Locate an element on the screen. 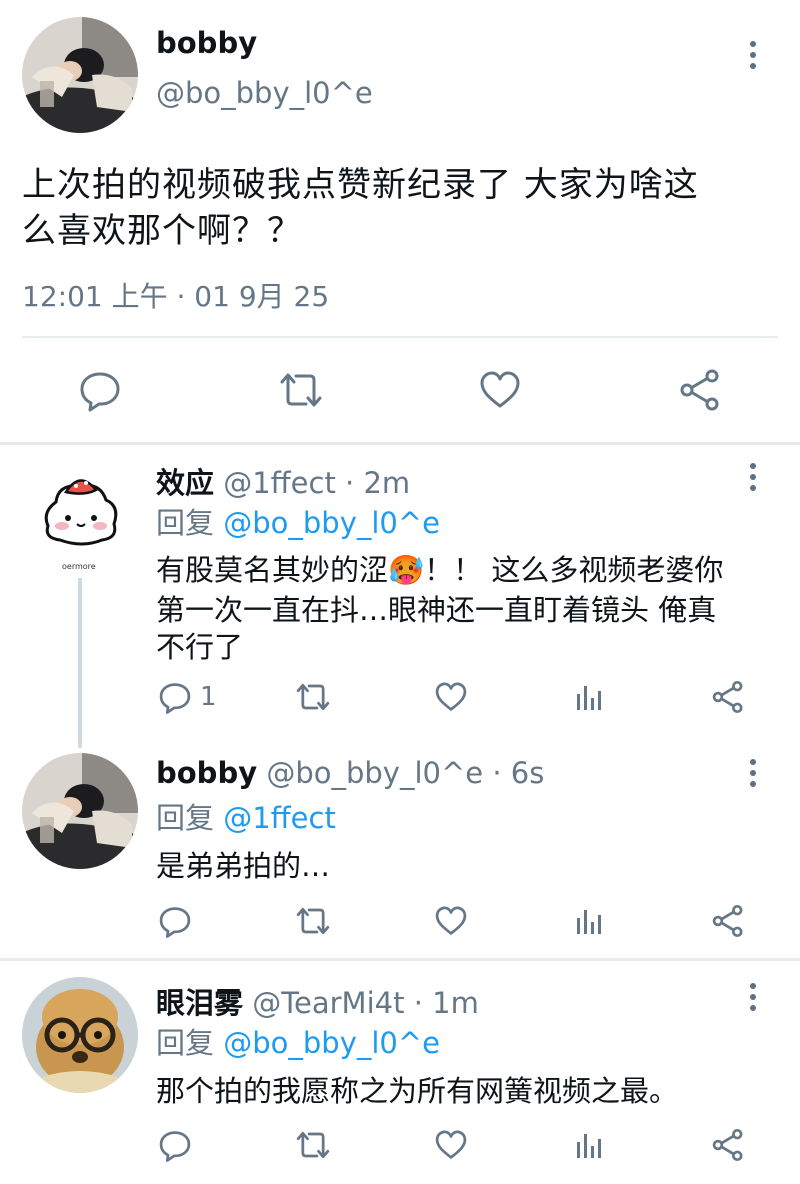 Image resolution: width=800 pixels, height=1184 pixels. divider is located at coordinates (400, 337).